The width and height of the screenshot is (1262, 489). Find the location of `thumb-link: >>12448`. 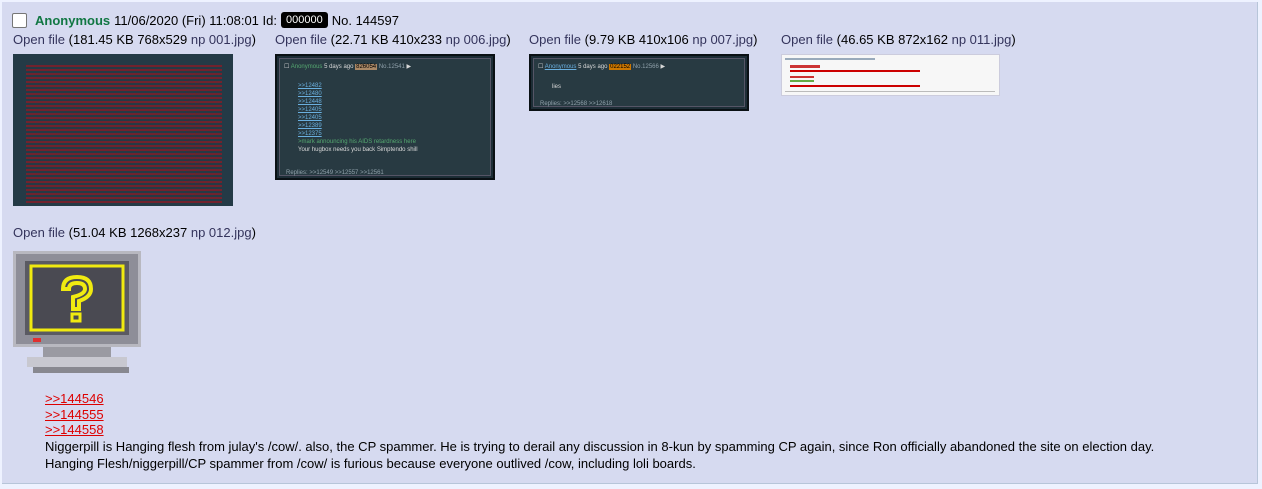

thumb-link: >>12448 is located at coordinates (310, 102).